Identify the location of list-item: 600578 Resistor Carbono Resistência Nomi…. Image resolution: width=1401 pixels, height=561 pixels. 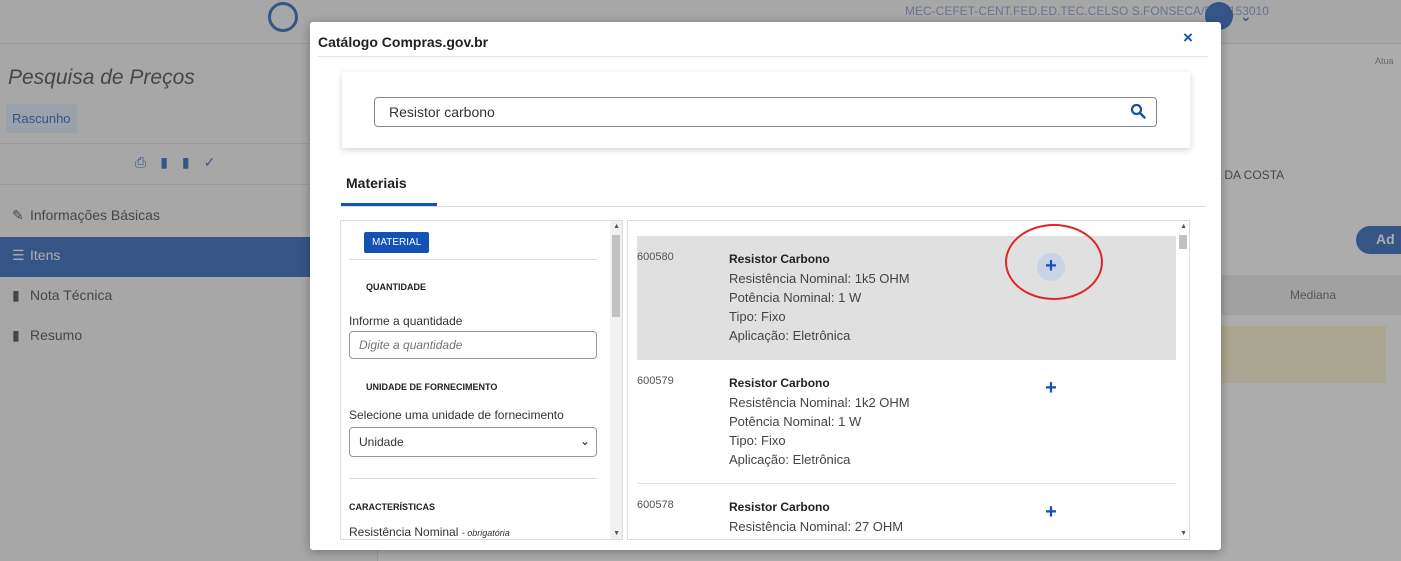
(906, 511).